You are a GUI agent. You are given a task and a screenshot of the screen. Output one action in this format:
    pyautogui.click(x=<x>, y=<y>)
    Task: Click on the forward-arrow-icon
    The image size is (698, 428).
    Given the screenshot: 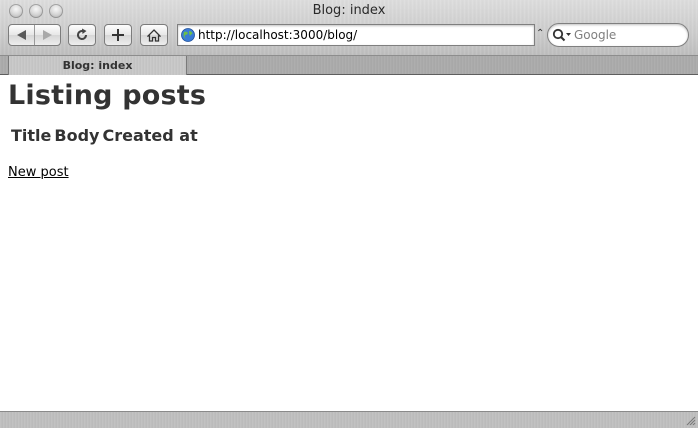 What is the action you would take?
    pyautogui.click(x=48, y=35)
    